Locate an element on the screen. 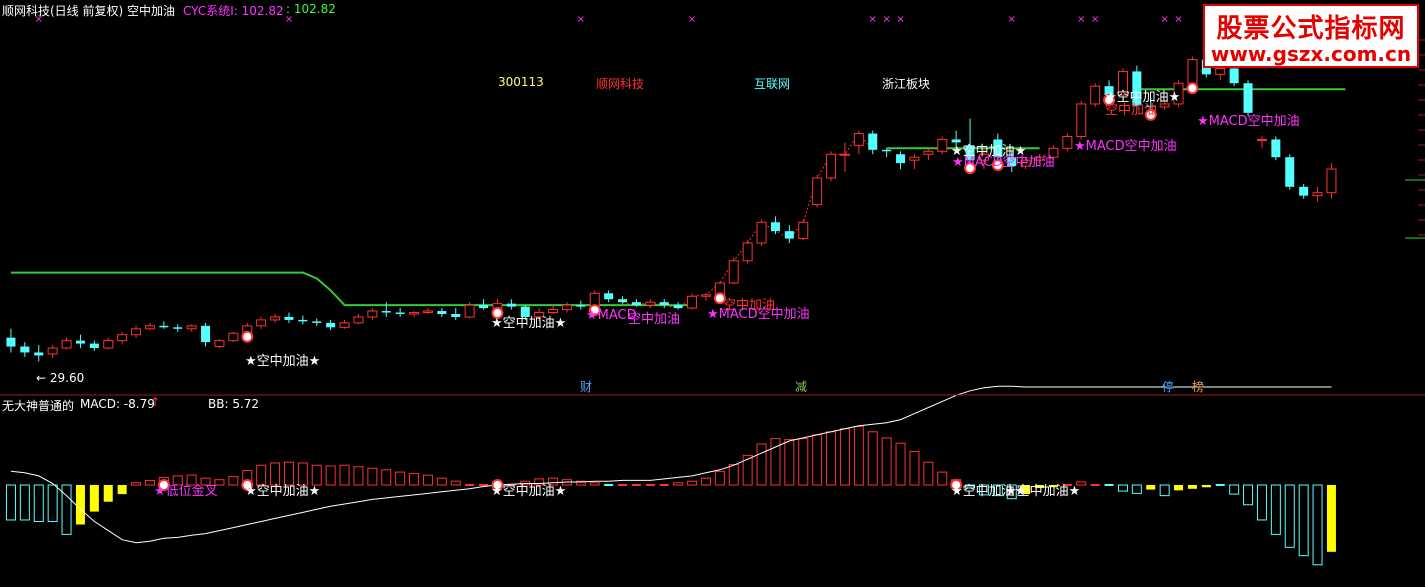 The height and width of the screenshot is (587, 1425). badge-halt: 停 is located at coordinates (1168, 387).